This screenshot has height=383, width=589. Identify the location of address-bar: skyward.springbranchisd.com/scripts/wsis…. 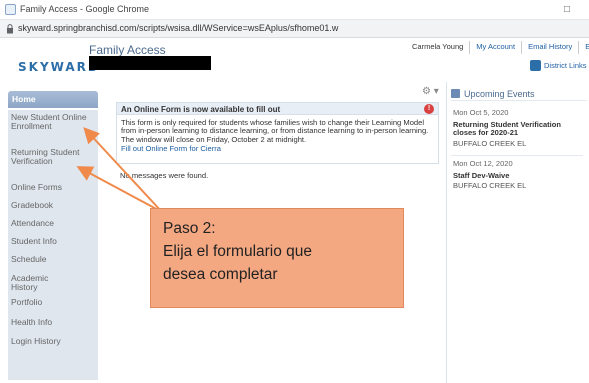
(294, 29).